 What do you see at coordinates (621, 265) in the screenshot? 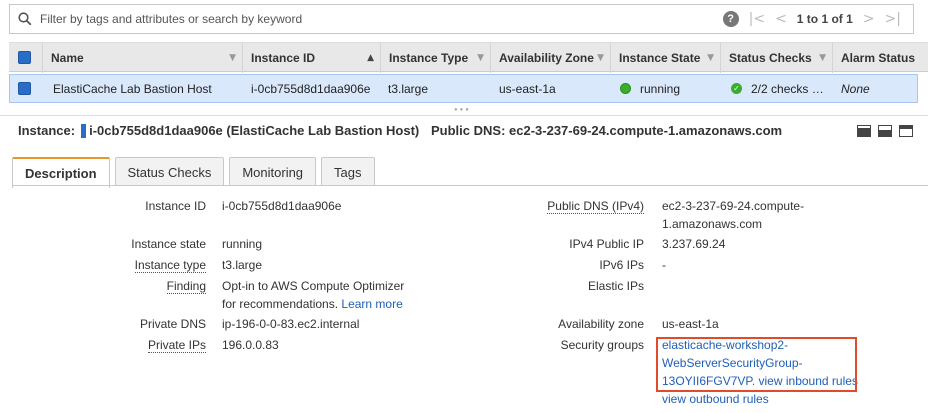
I see `label-ipv6-ips: IPv6 IPs` at bounding box center [621, 265].